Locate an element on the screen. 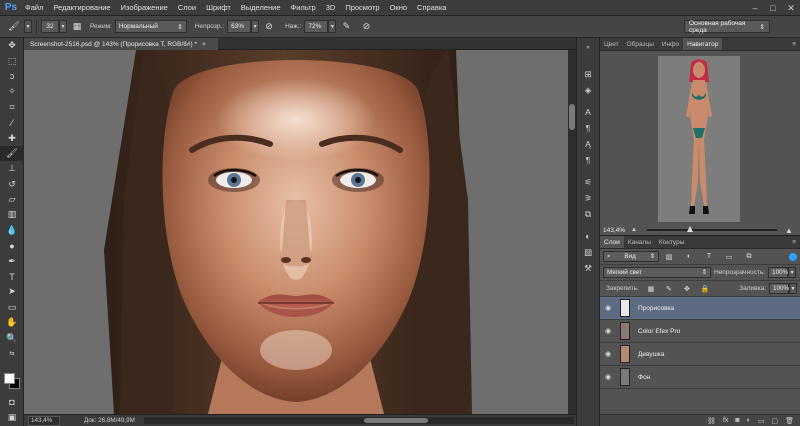 The height and width of the screenshot is (426, 800). filter-toggle-icon is located at coordinates (793, 256).